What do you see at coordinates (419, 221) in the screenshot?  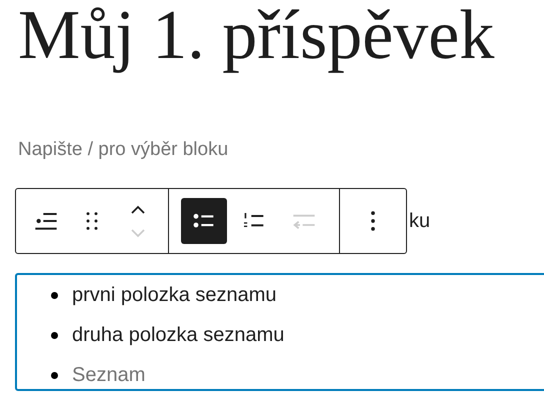 I see `paragraph-text: ku` at bounding box center [419, 221].